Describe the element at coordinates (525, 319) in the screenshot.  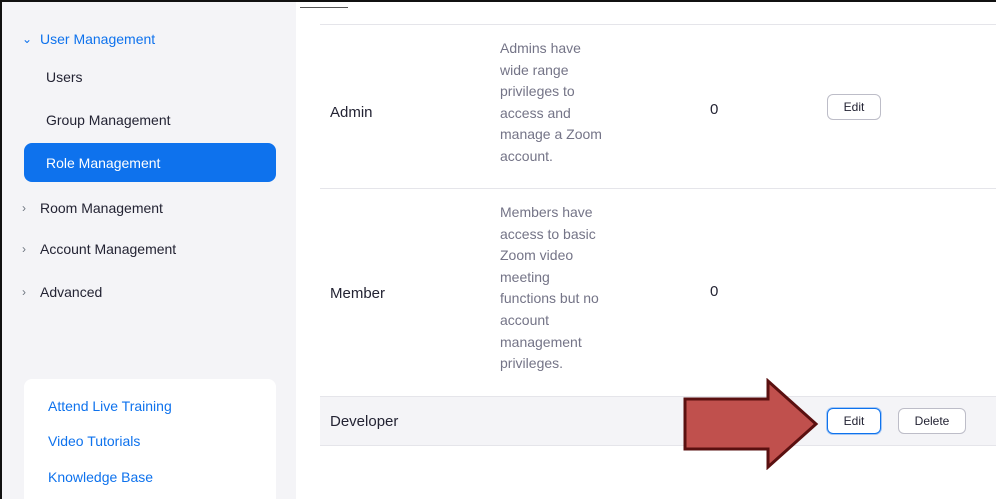
I see `description-line: account` at that location.